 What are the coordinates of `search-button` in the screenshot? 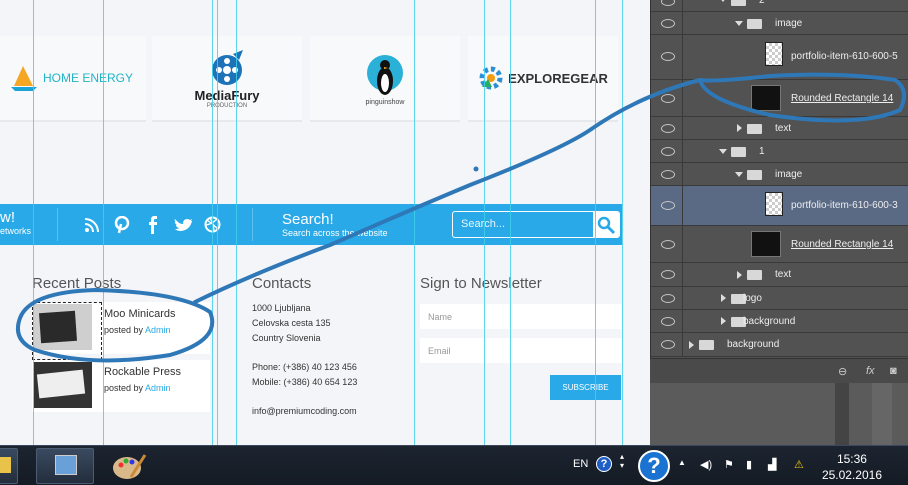 It's located at (606, 224).